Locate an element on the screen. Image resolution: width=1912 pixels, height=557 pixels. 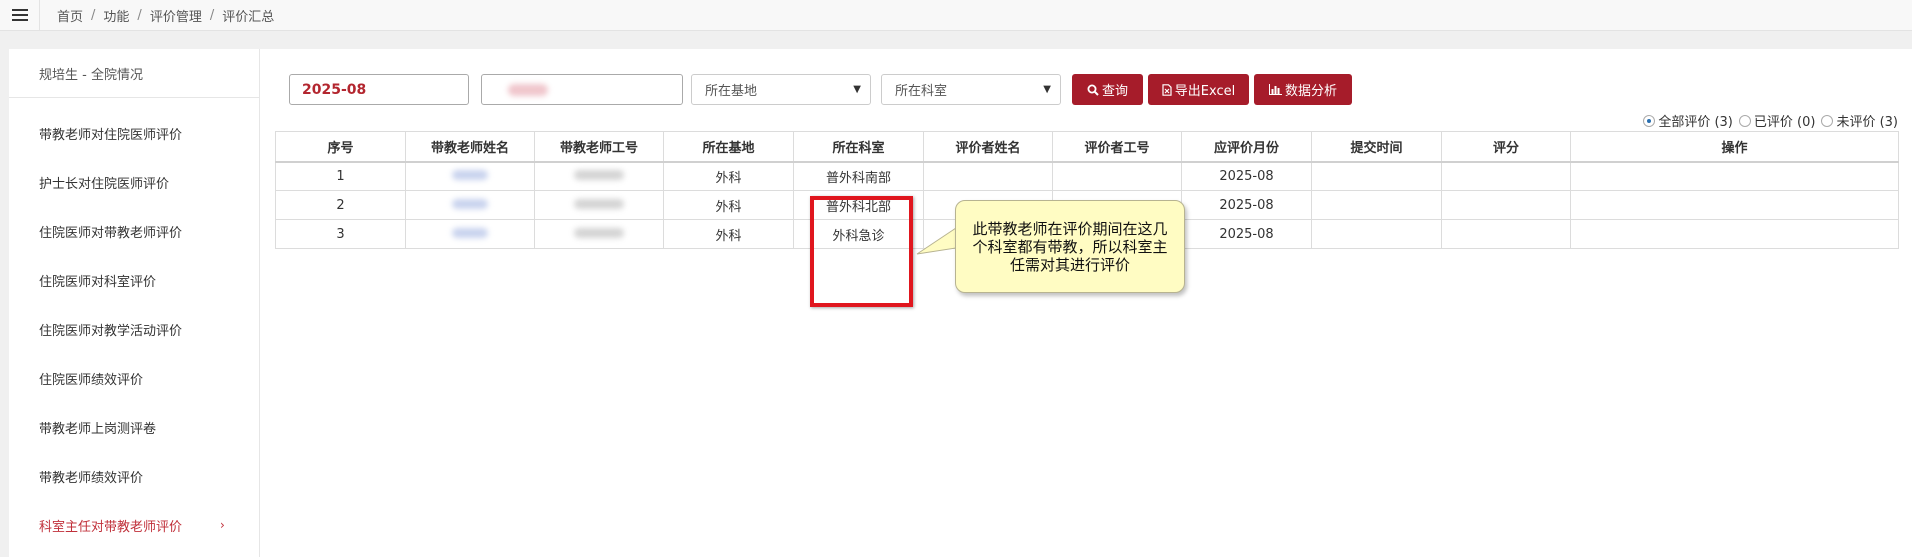
department-highlight-box is located at coordinates (861, 251).